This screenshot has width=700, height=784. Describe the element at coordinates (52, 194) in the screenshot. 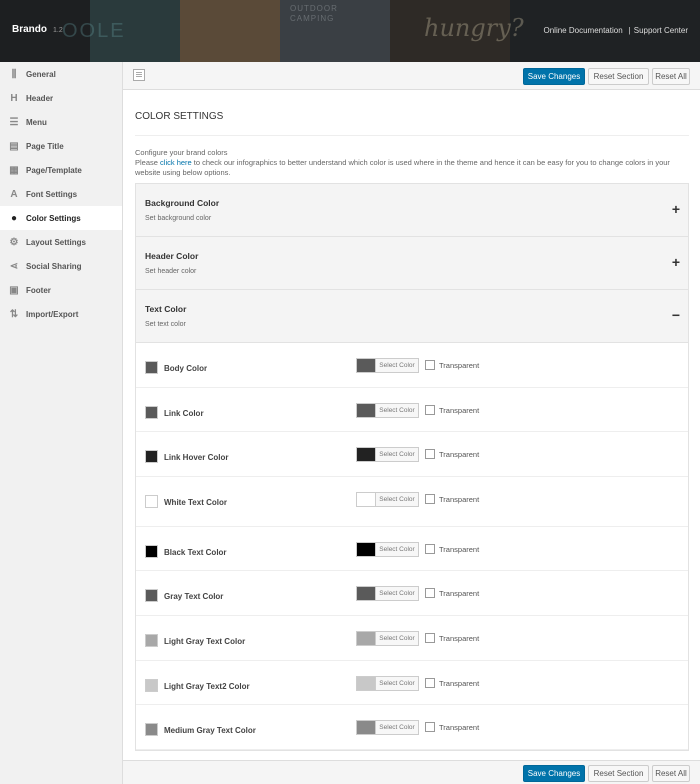

I see `sidebar-item-label: Font Settings` at that location.